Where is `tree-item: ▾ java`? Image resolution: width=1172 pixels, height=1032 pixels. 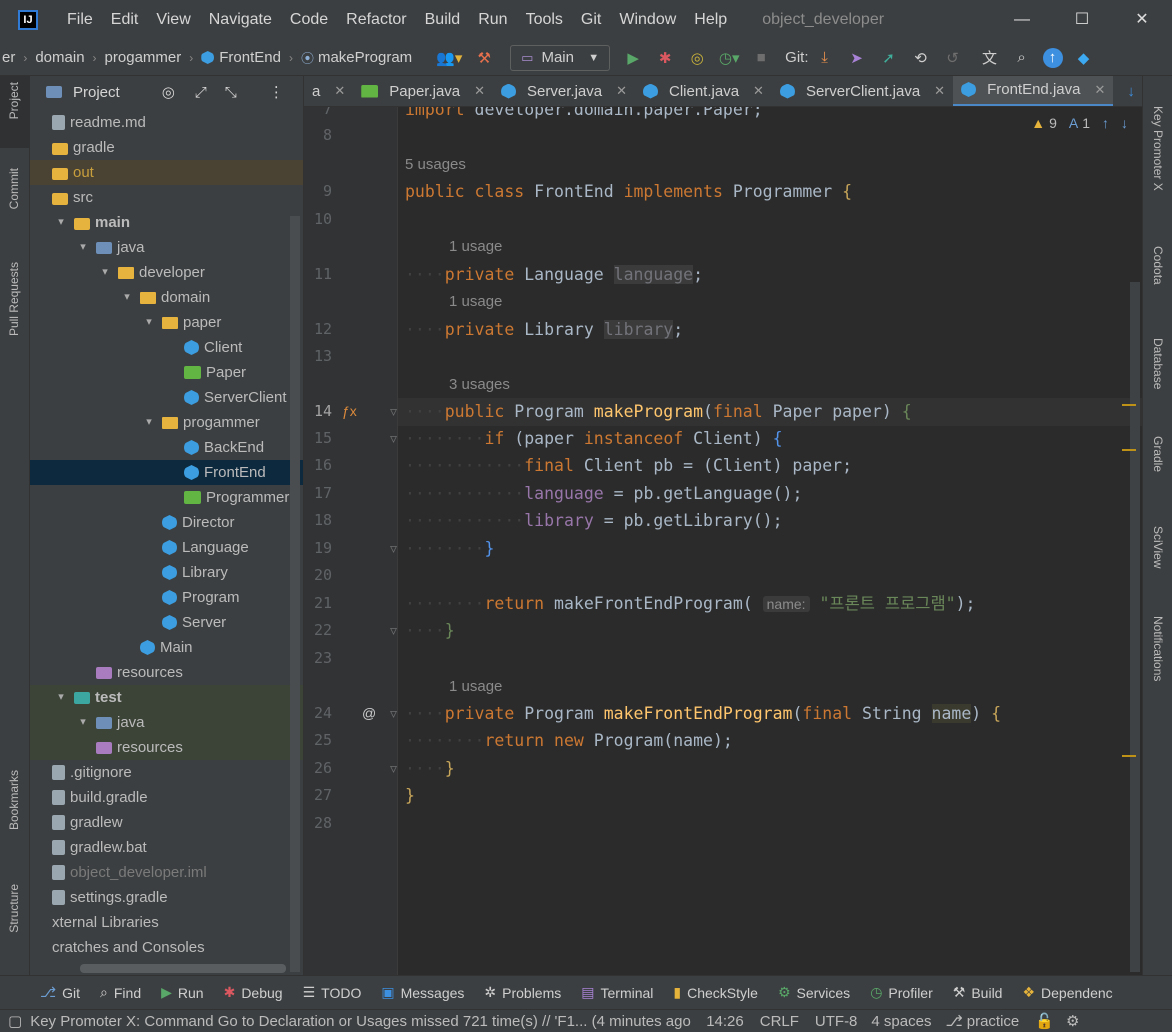 tree-item: ▾ java is located at coordinates (166, 247).